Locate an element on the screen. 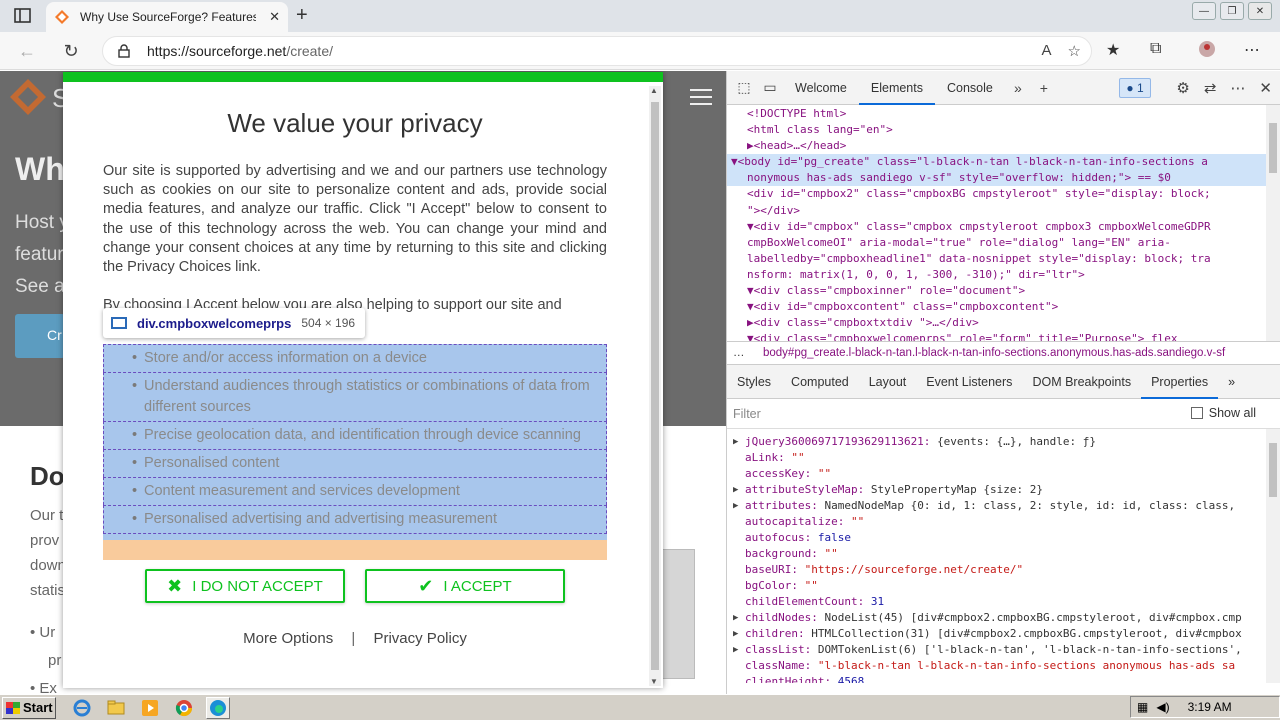  property-row: clientHeight: 4568 is located at coordinates (1003, 678).